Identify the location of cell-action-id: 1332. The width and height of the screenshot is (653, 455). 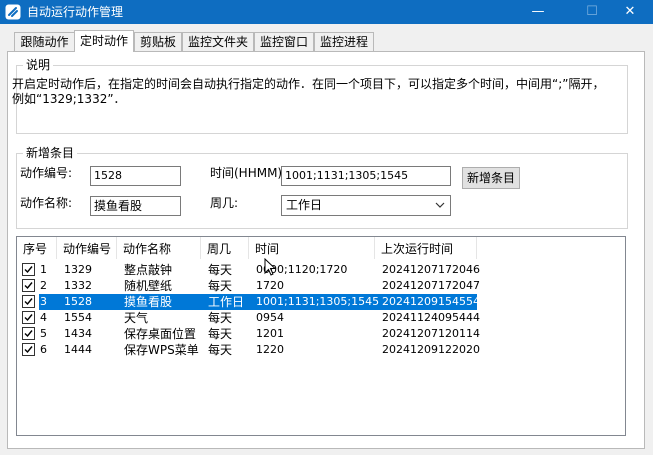
(78, 285).